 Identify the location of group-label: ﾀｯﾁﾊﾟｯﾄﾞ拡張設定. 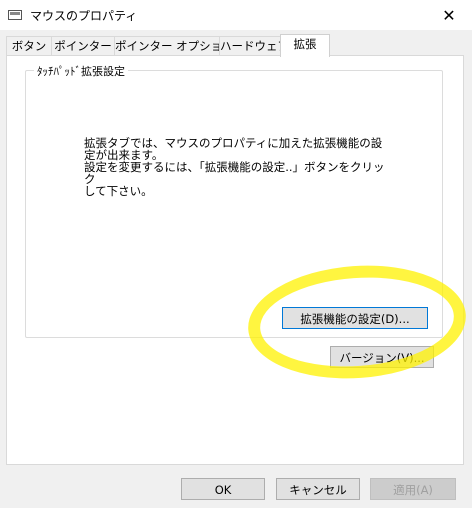
(81, 71).